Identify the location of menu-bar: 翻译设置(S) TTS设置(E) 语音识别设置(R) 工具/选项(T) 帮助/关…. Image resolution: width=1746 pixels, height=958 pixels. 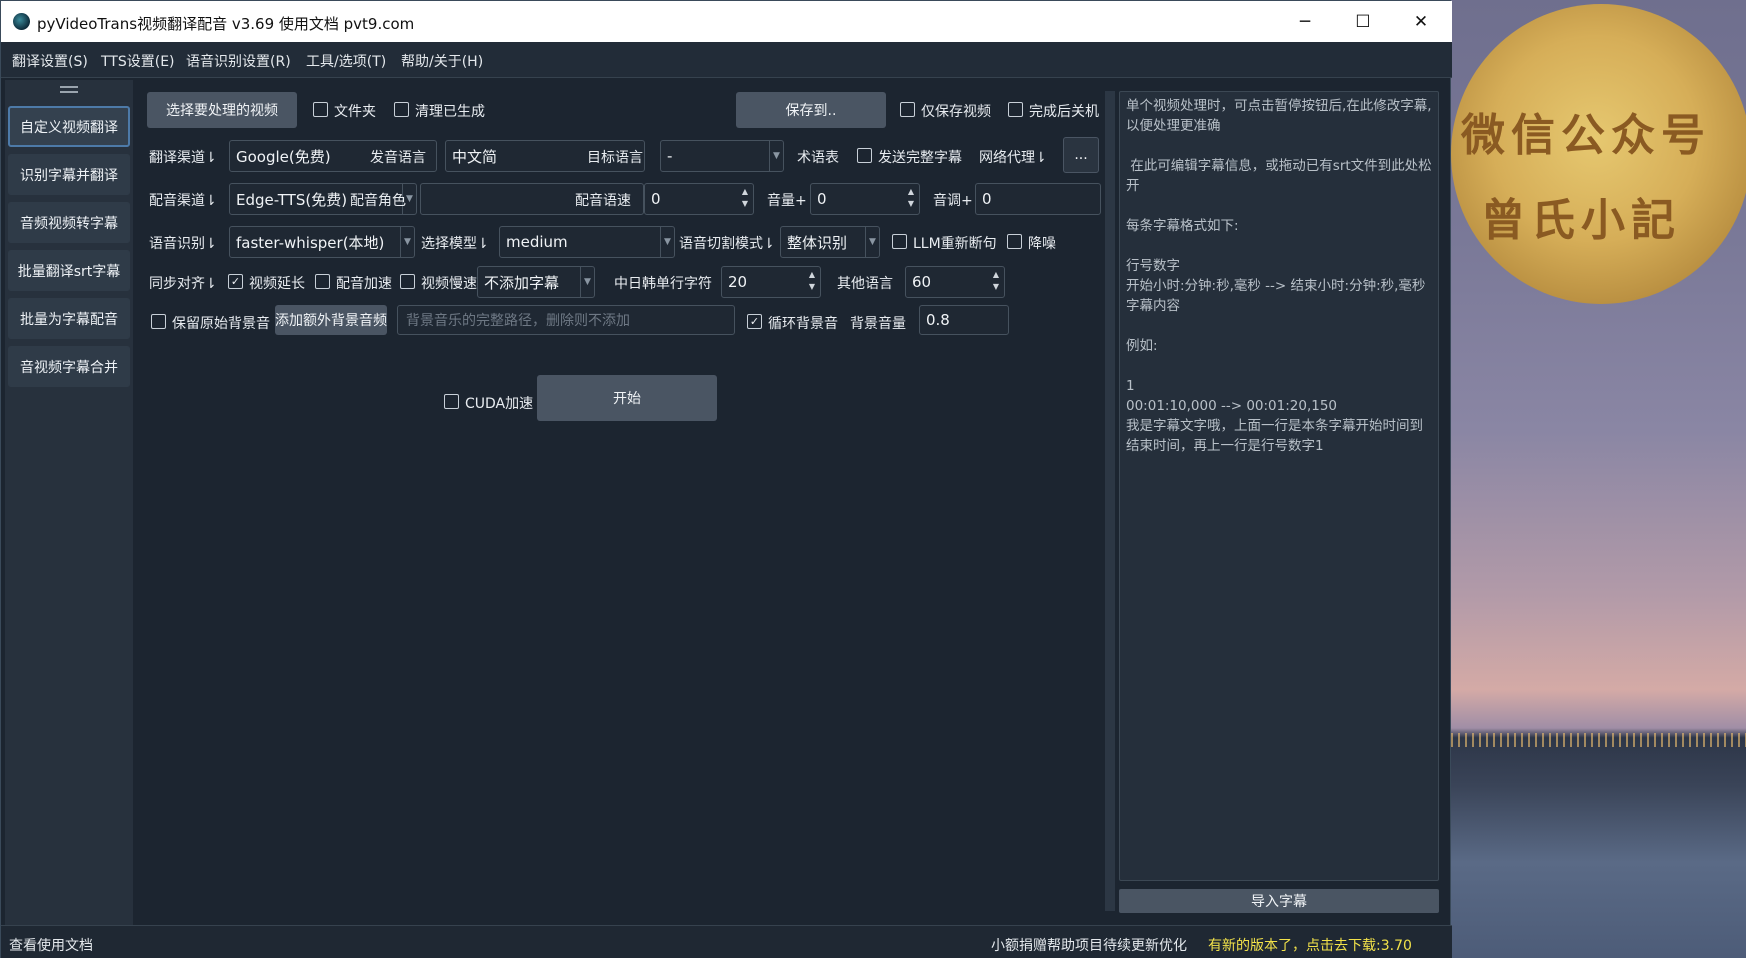
(726, 60).